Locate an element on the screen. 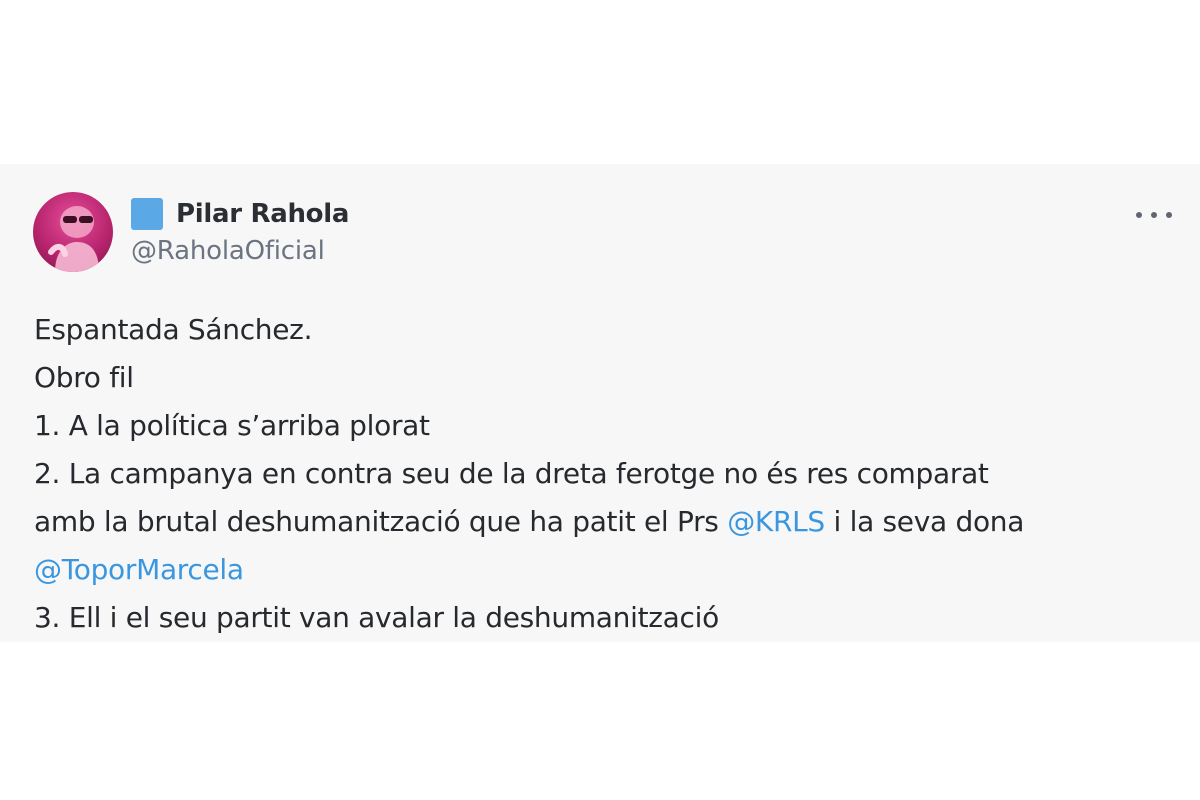  mention-link-topormarcela: @ToporMarcela is located at coordinates (139, 569).